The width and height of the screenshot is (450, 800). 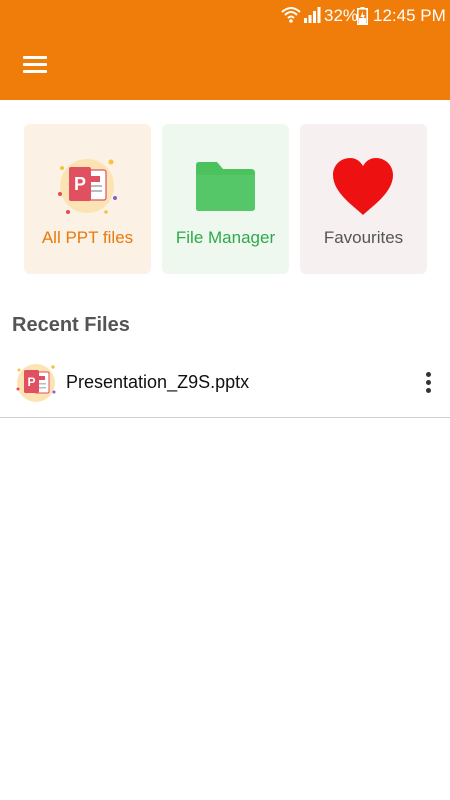 What do you see at coordinates (225, 186) in the screenshot?
I see `folder-icon` at bounding box center [225, 186].